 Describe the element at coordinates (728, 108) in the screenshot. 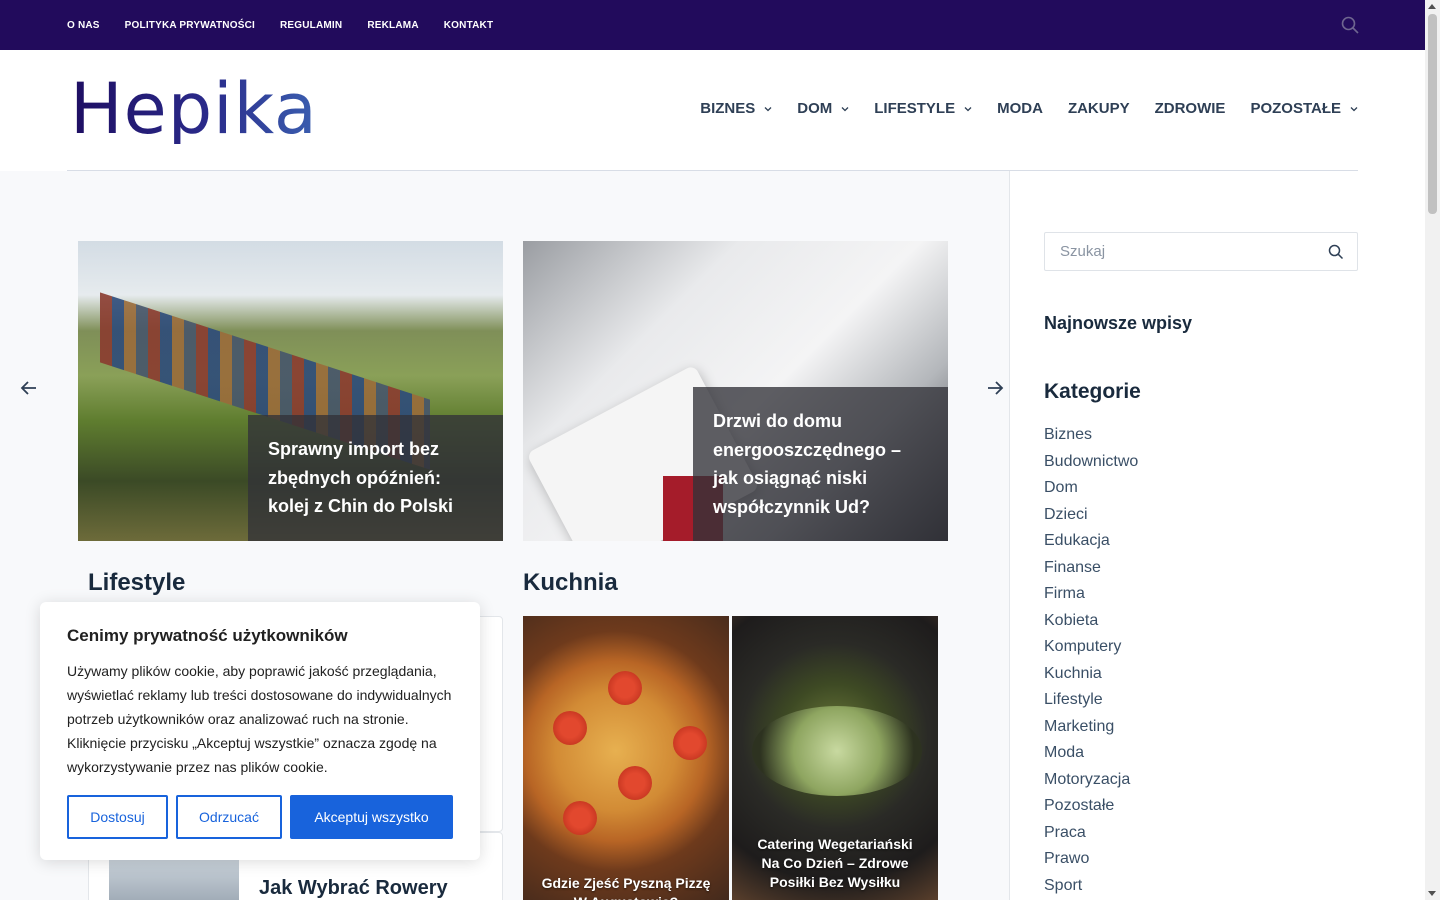

I see `nav-label: BIZNES` at that location.